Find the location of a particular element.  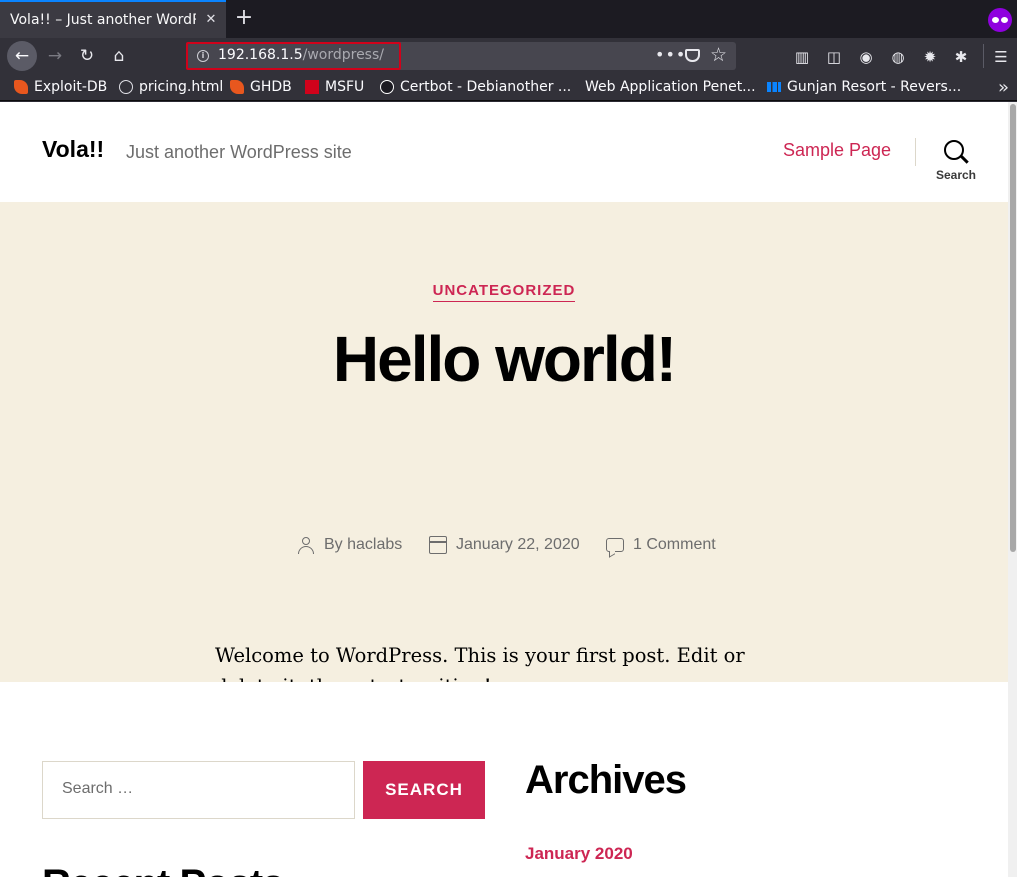

search-icon is located at coordinates (956, 152).